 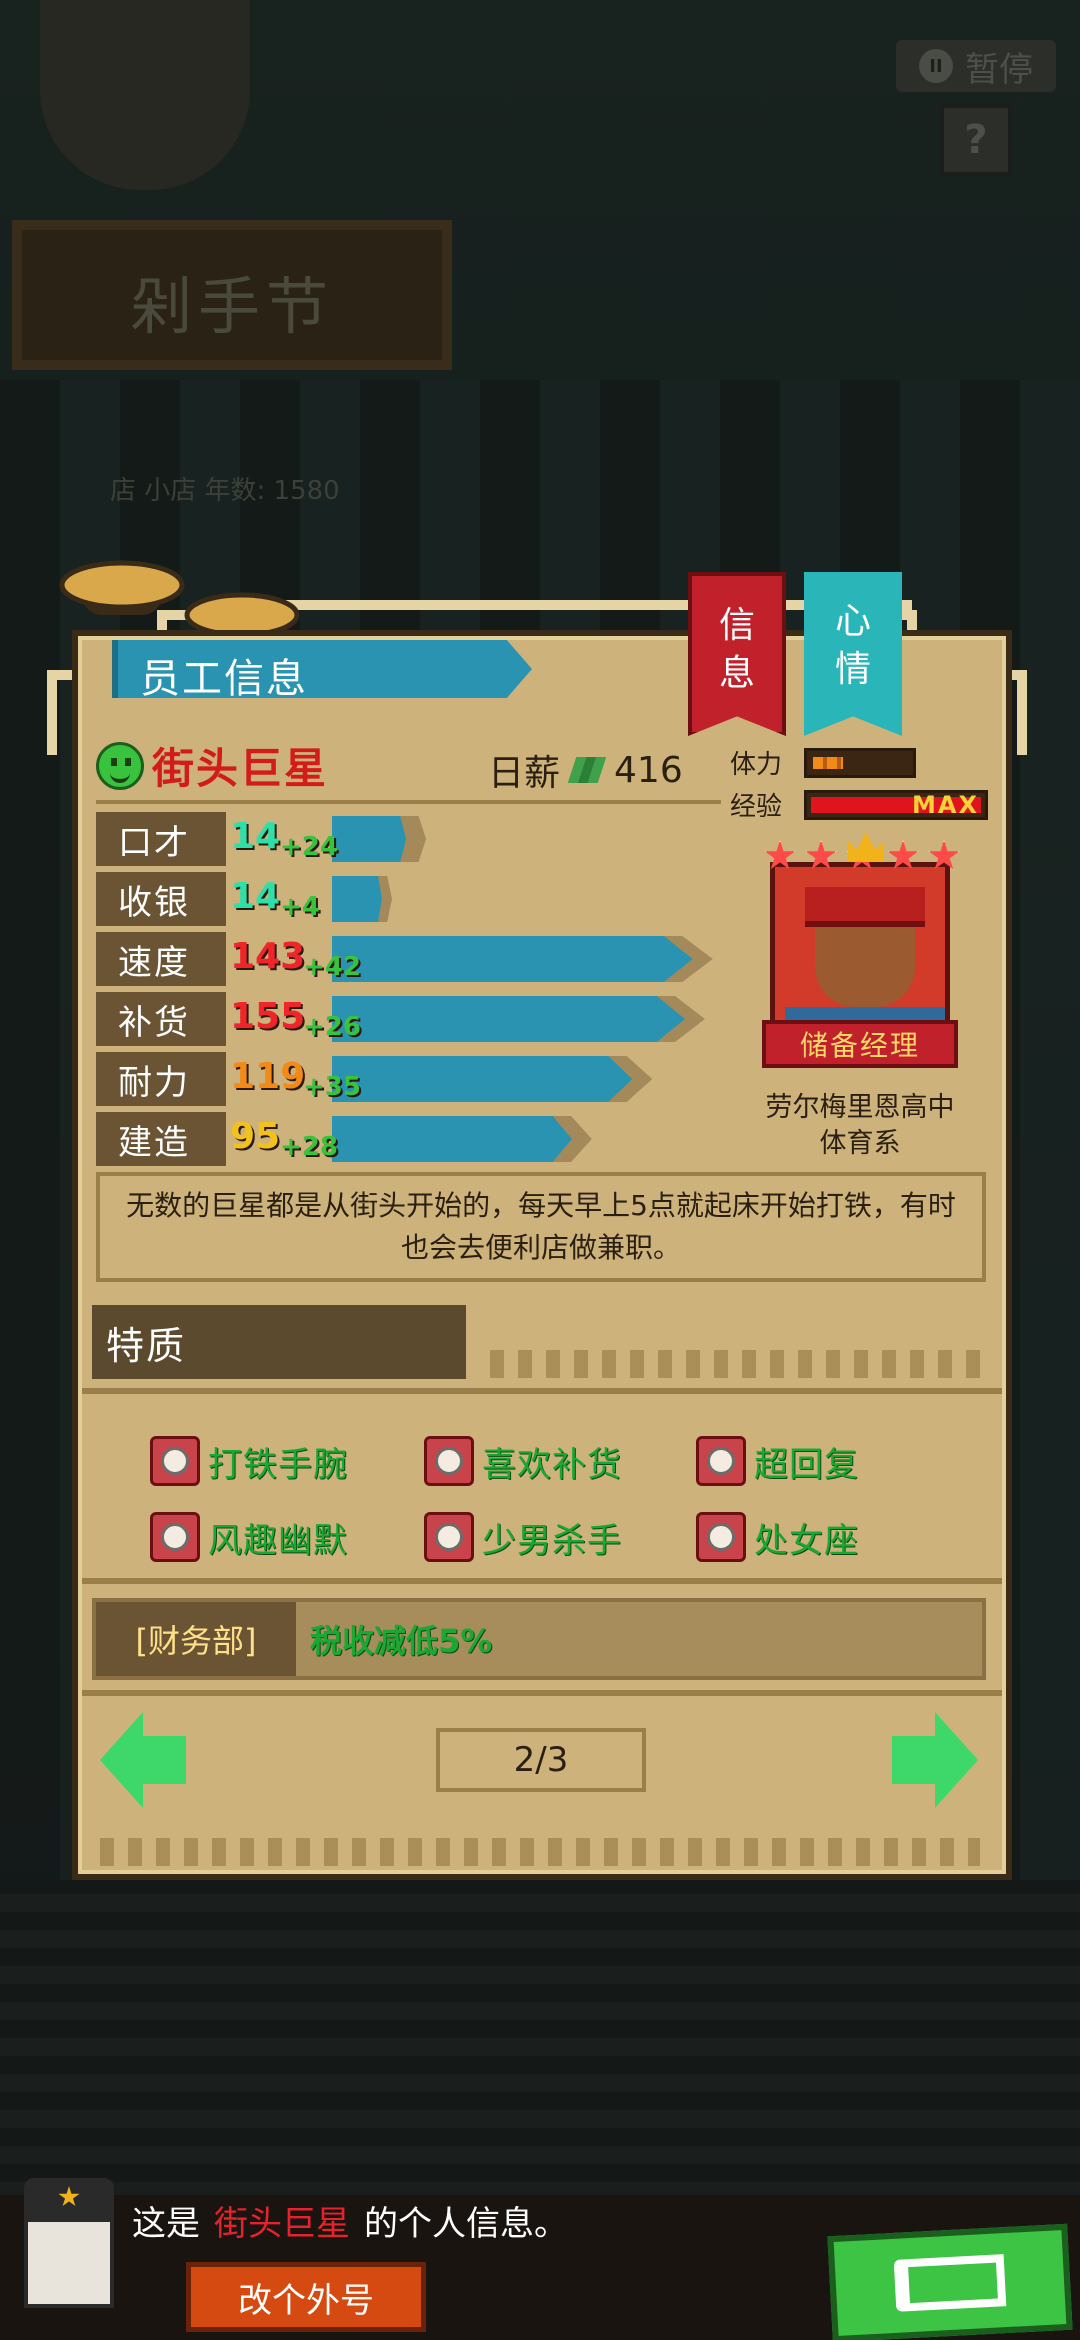 I want to click on stat-row: 口才 14 +24, so click(x=261, y=839).